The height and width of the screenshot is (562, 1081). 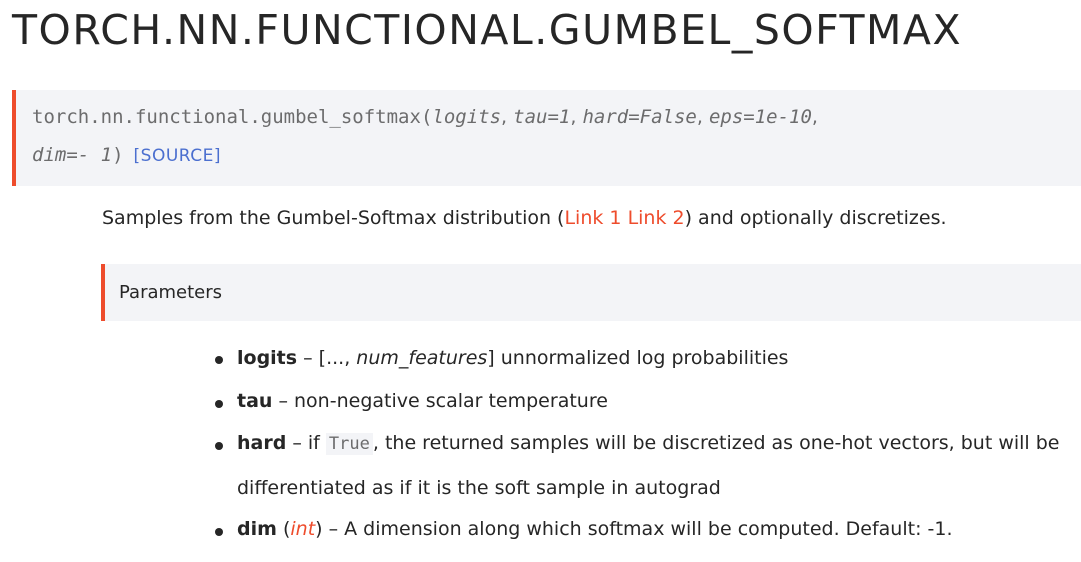 What do you see at coordinates (591, 292) in the screenshot?
I see `parameters-heading-box: Parameters` at bounding box center [591, 292].